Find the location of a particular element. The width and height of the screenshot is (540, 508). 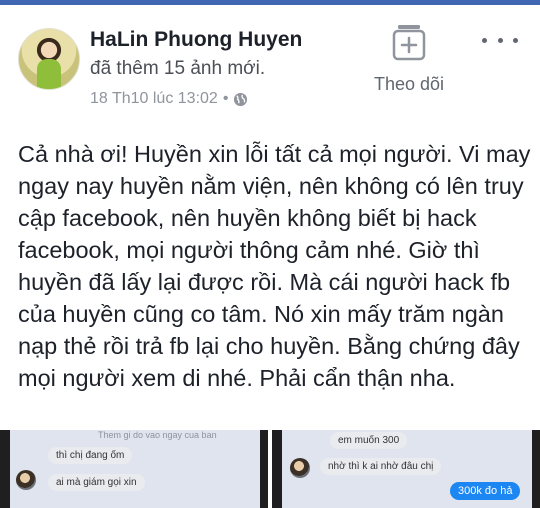

chat-message: thì chị đang ốm is located at coordinates (90, 455).